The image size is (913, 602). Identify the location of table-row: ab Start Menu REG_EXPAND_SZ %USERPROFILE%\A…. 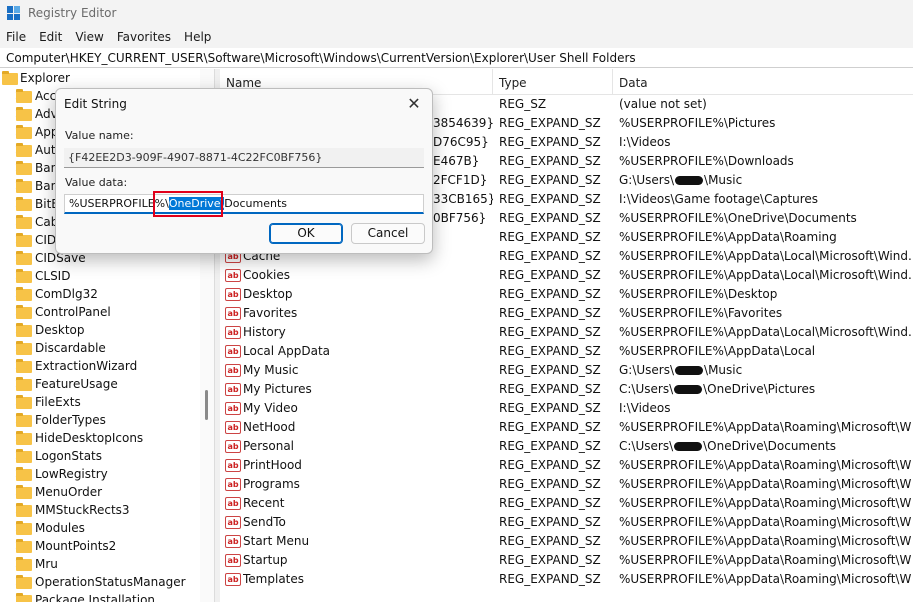
(566, 541).